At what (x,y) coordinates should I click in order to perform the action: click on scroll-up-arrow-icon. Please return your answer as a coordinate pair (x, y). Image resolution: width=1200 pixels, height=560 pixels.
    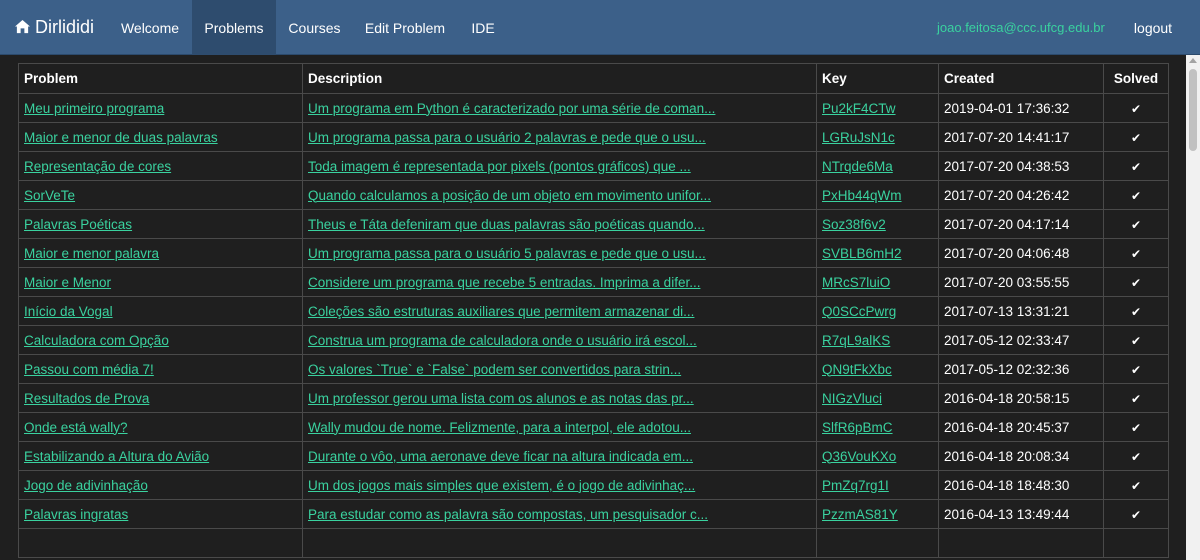
    Looking at the image, I should click on (1193, 60).